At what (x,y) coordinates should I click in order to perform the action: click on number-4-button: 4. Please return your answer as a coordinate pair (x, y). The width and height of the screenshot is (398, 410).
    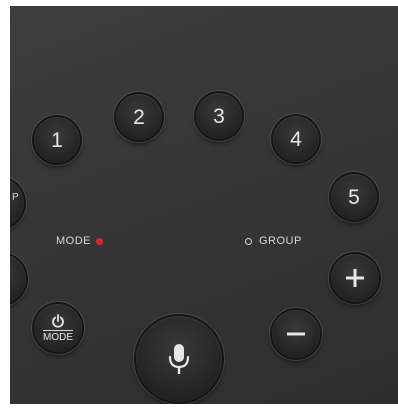
    Looking at the image, I should click on (296, 139).